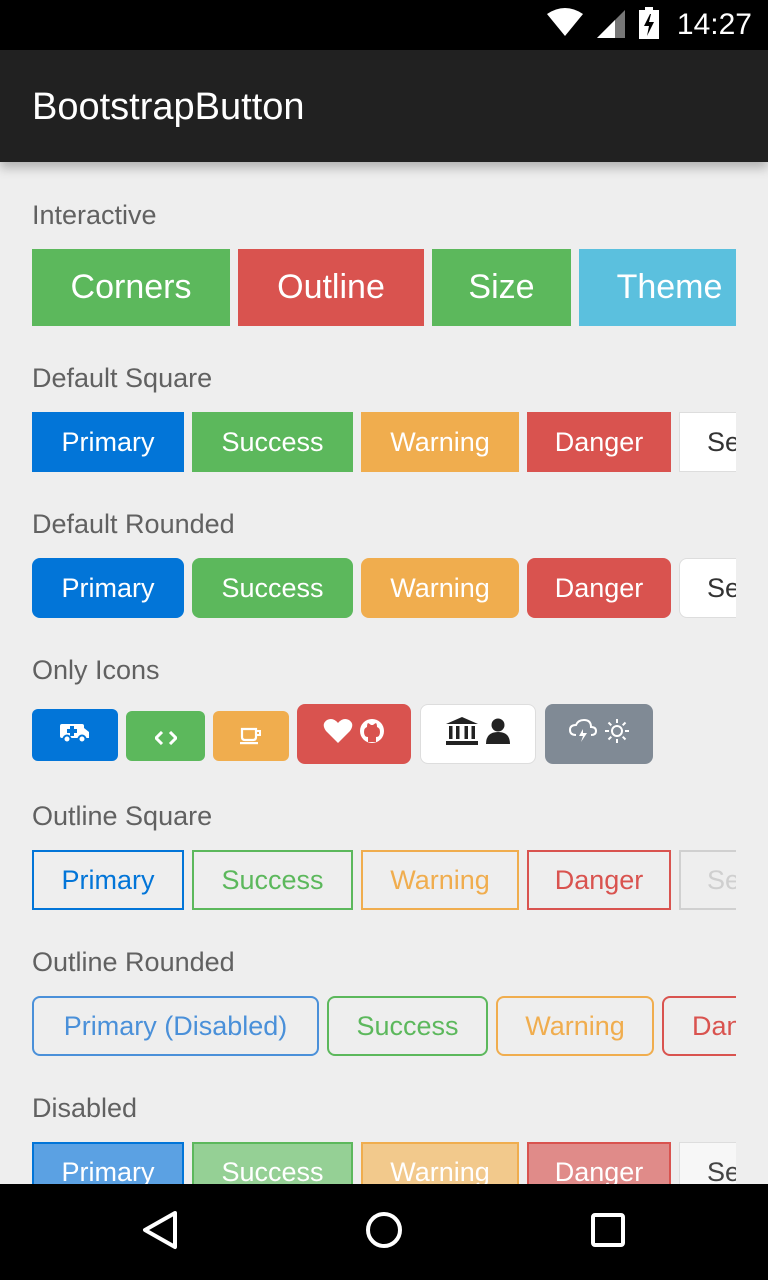  I want to click on battery-charging-icon, so click(648, 25).